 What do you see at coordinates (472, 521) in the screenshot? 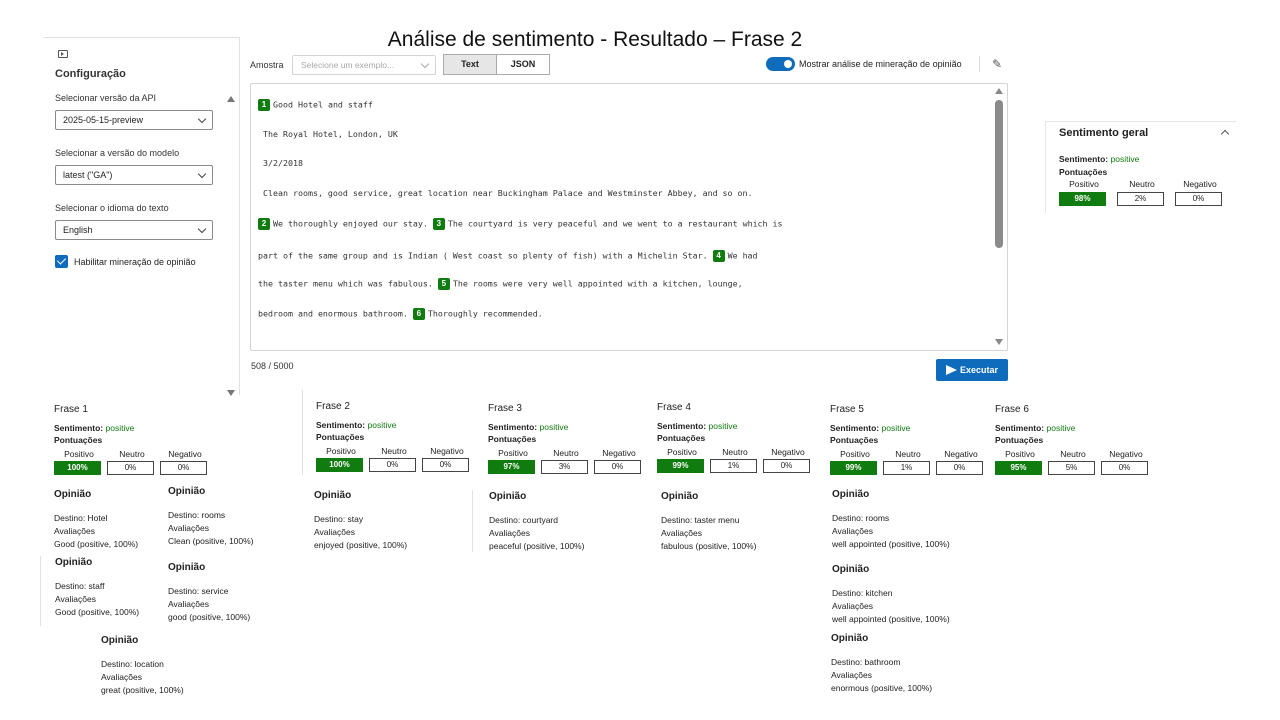
I see `divider-line` at bounding box center [472, 521].